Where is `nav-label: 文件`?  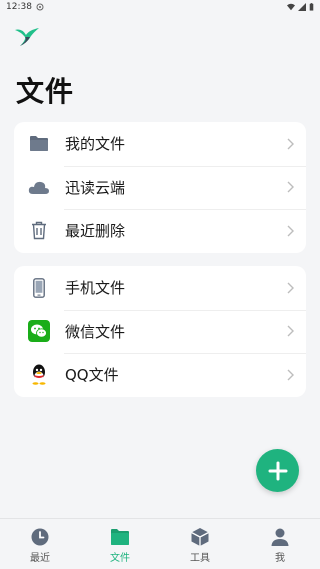 nav-label: 文件 is located at coordinates (120, 558).